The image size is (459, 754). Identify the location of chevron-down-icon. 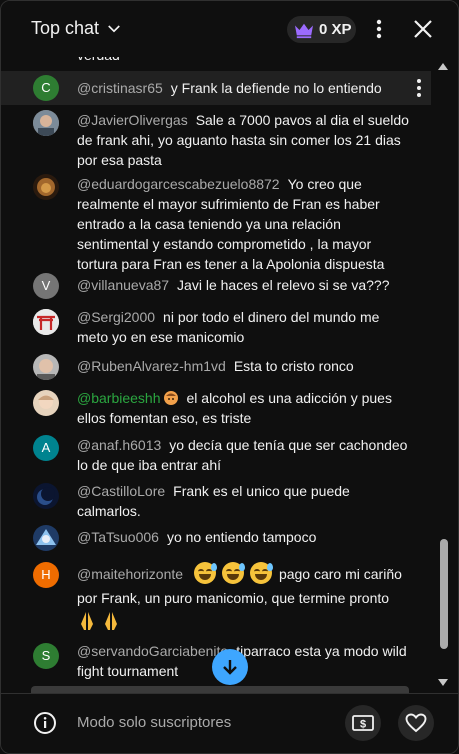
(114, 28).